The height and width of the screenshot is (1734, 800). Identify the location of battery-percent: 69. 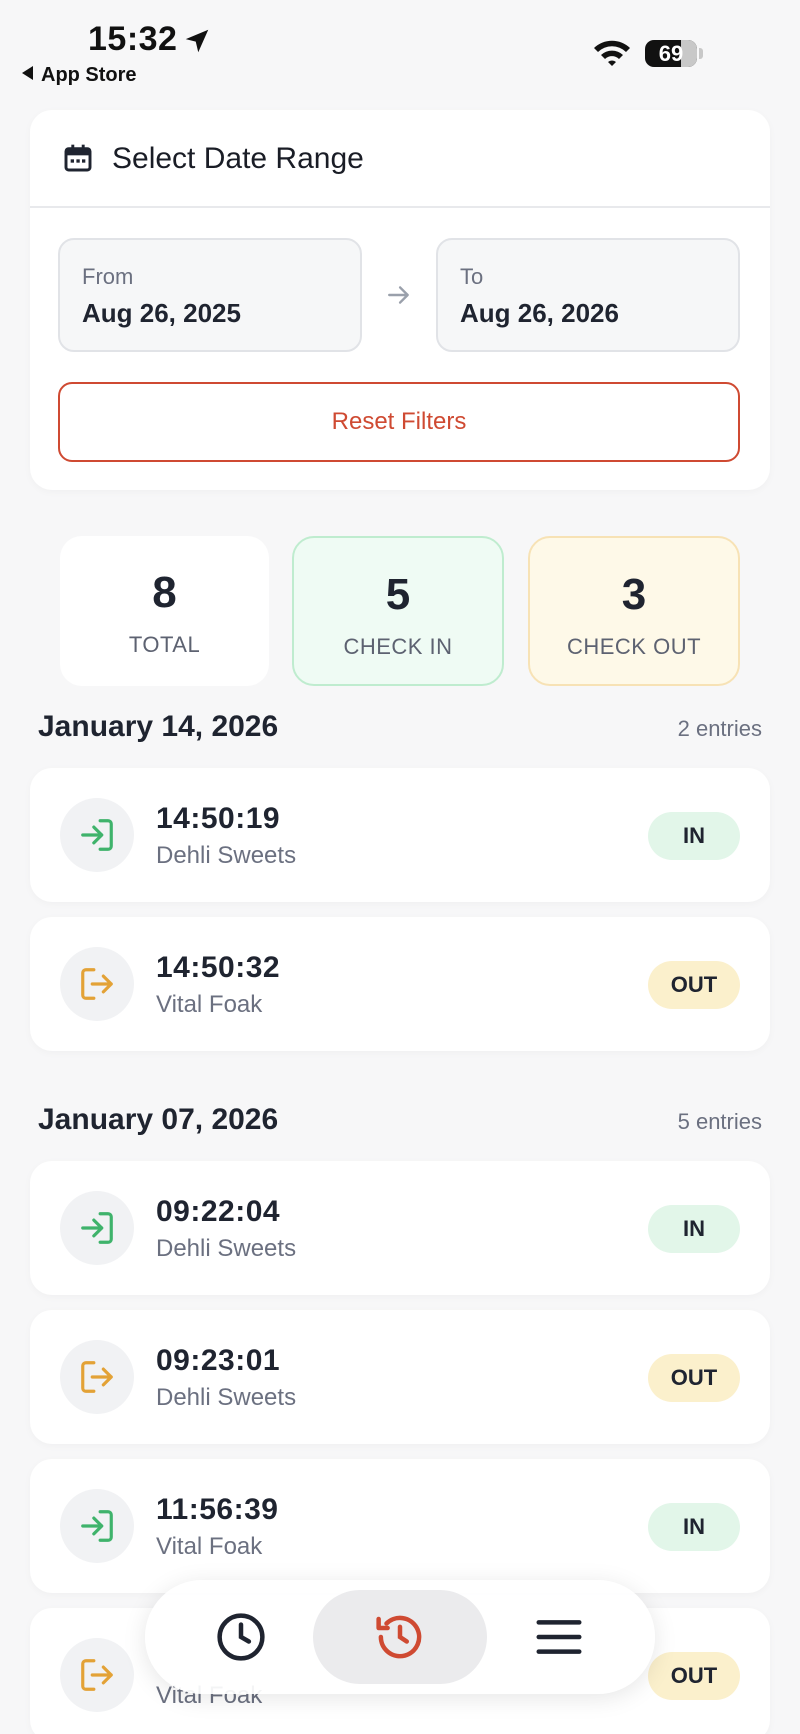
(671, 53).